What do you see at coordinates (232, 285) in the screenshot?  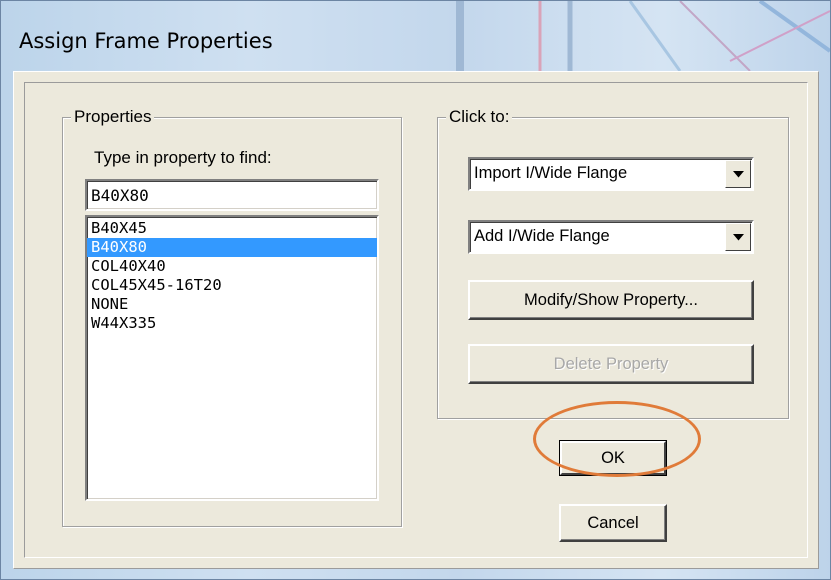 I see `property-list-item: COL45X45-16T20` at bounding box center [232, 285].